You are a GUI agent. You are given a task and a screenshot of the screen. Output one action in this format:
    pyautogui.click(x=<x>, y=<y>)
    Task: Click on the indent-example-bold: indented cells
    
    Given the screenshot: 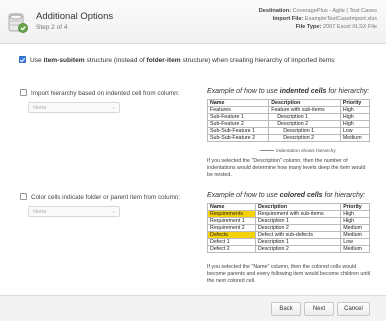 What is the action you would take?
    pyautogui.click(x=303, y=91)
    